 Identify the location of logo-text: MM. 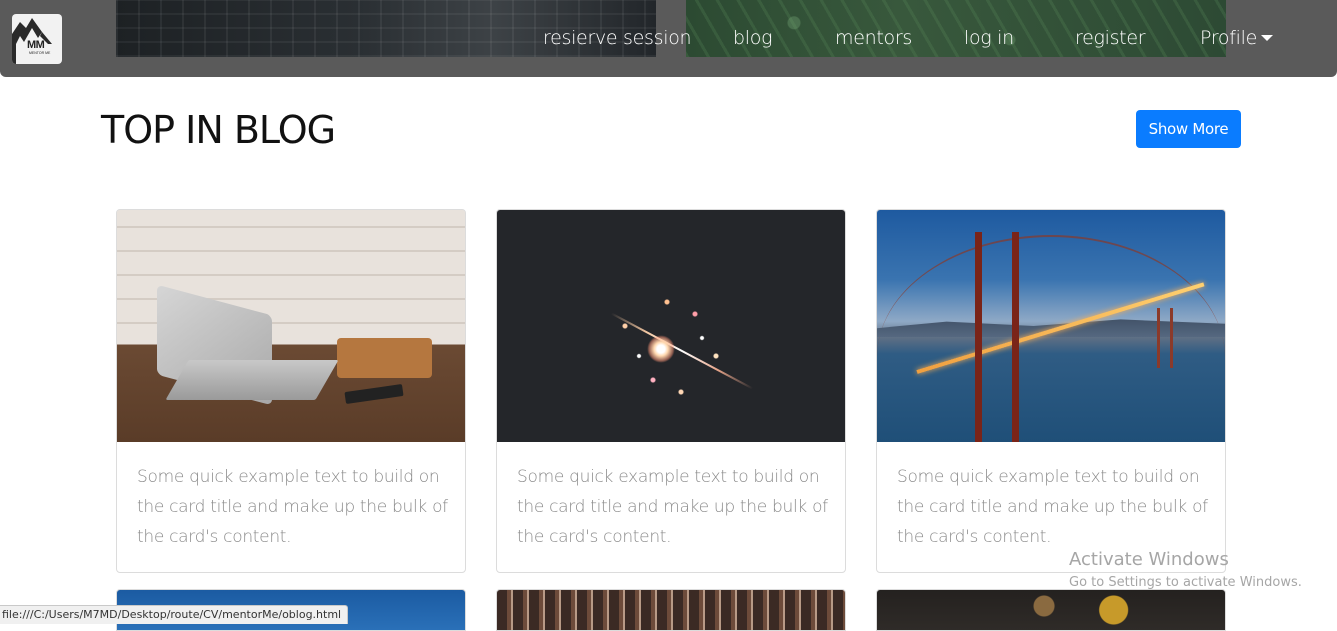
(36, 45).